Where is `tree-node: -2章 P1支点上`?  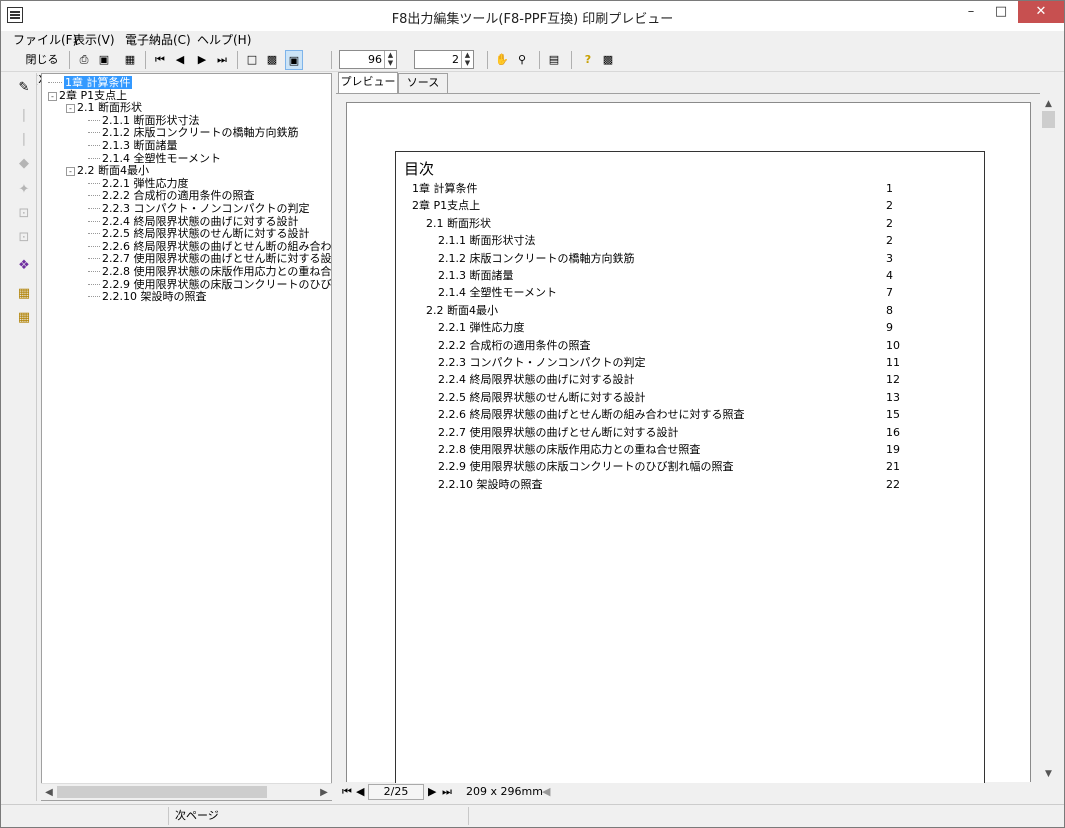 tree-node: -2章 P1支点上 is located at coordinates (87, 95).